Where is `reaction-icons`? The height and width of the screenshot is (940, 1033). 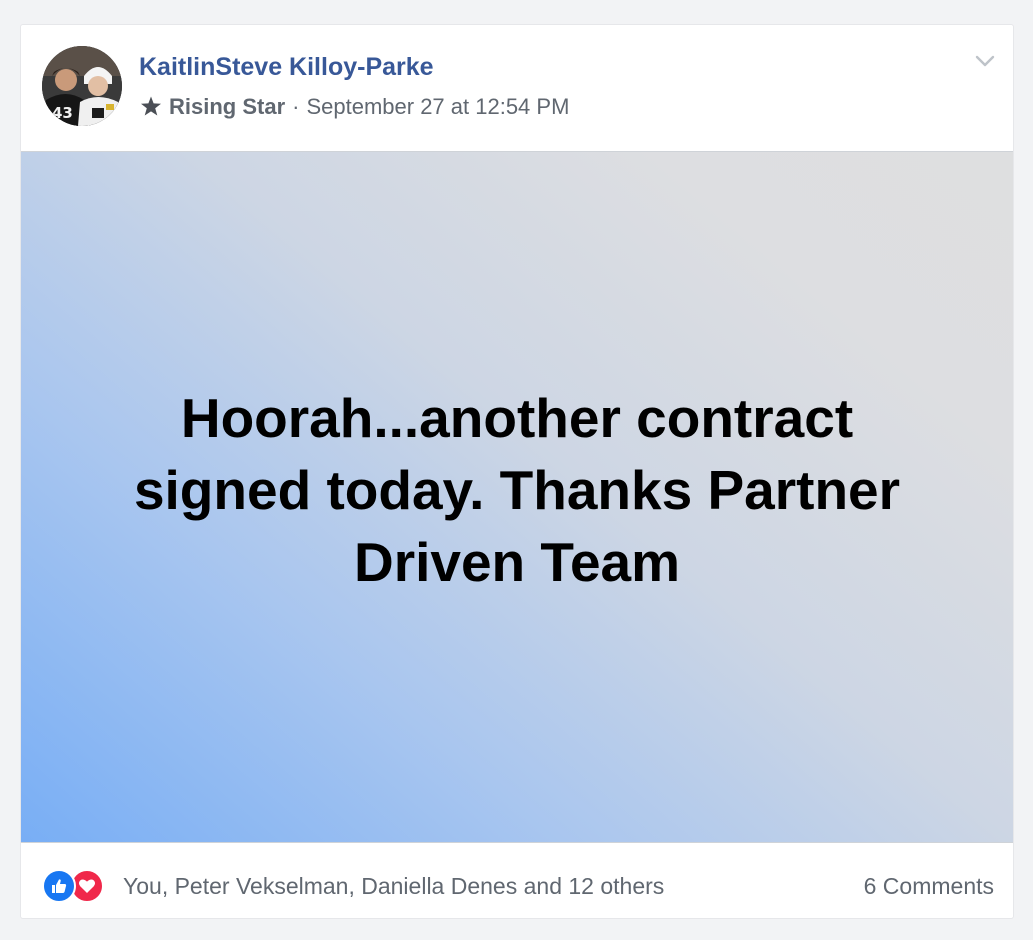
reaction-icons is located at coordinates (73, 886).